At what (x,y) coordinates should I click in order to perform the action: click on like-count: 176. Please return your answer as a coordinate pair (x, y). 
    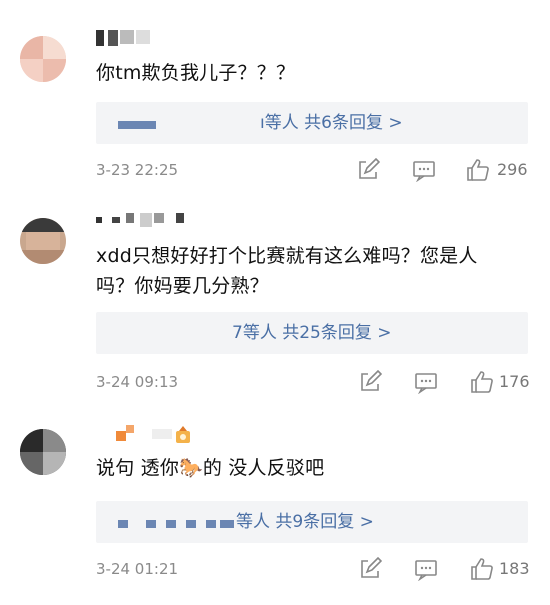
    Looking at the image, I should click on (514, 381).